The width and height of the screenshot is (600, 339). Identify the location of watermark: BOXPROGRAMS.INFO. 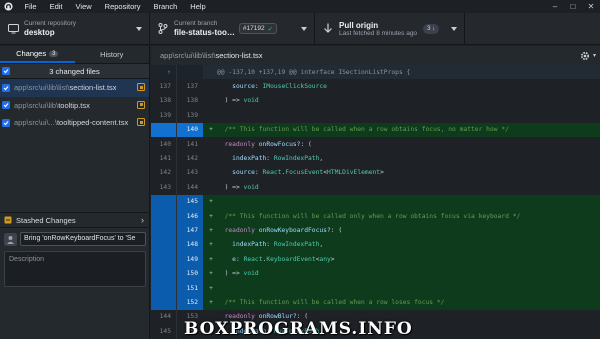
(298, 329).